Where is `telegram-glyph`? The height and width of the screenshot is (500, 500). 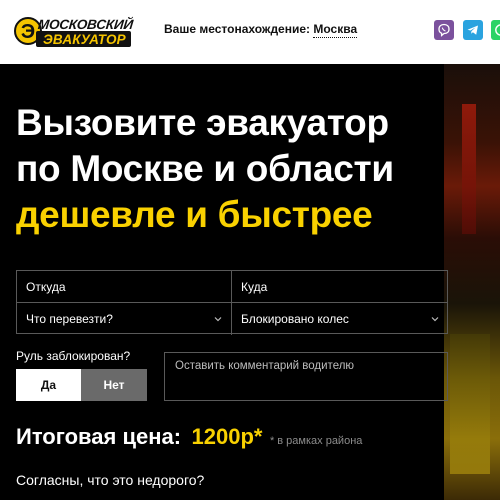 telegram-glyph is located at coordinates (472, 30).